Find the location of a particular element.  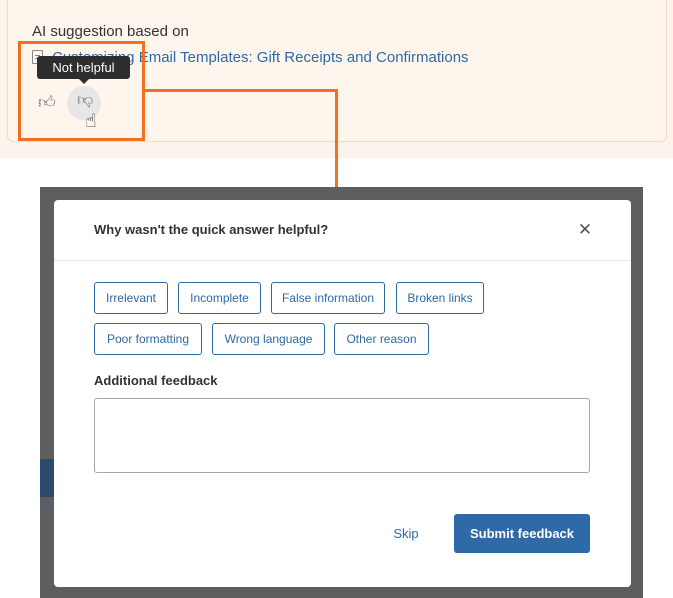

reason-chip-irrelevant: Irrelevant is located at coordinates (131, 298).